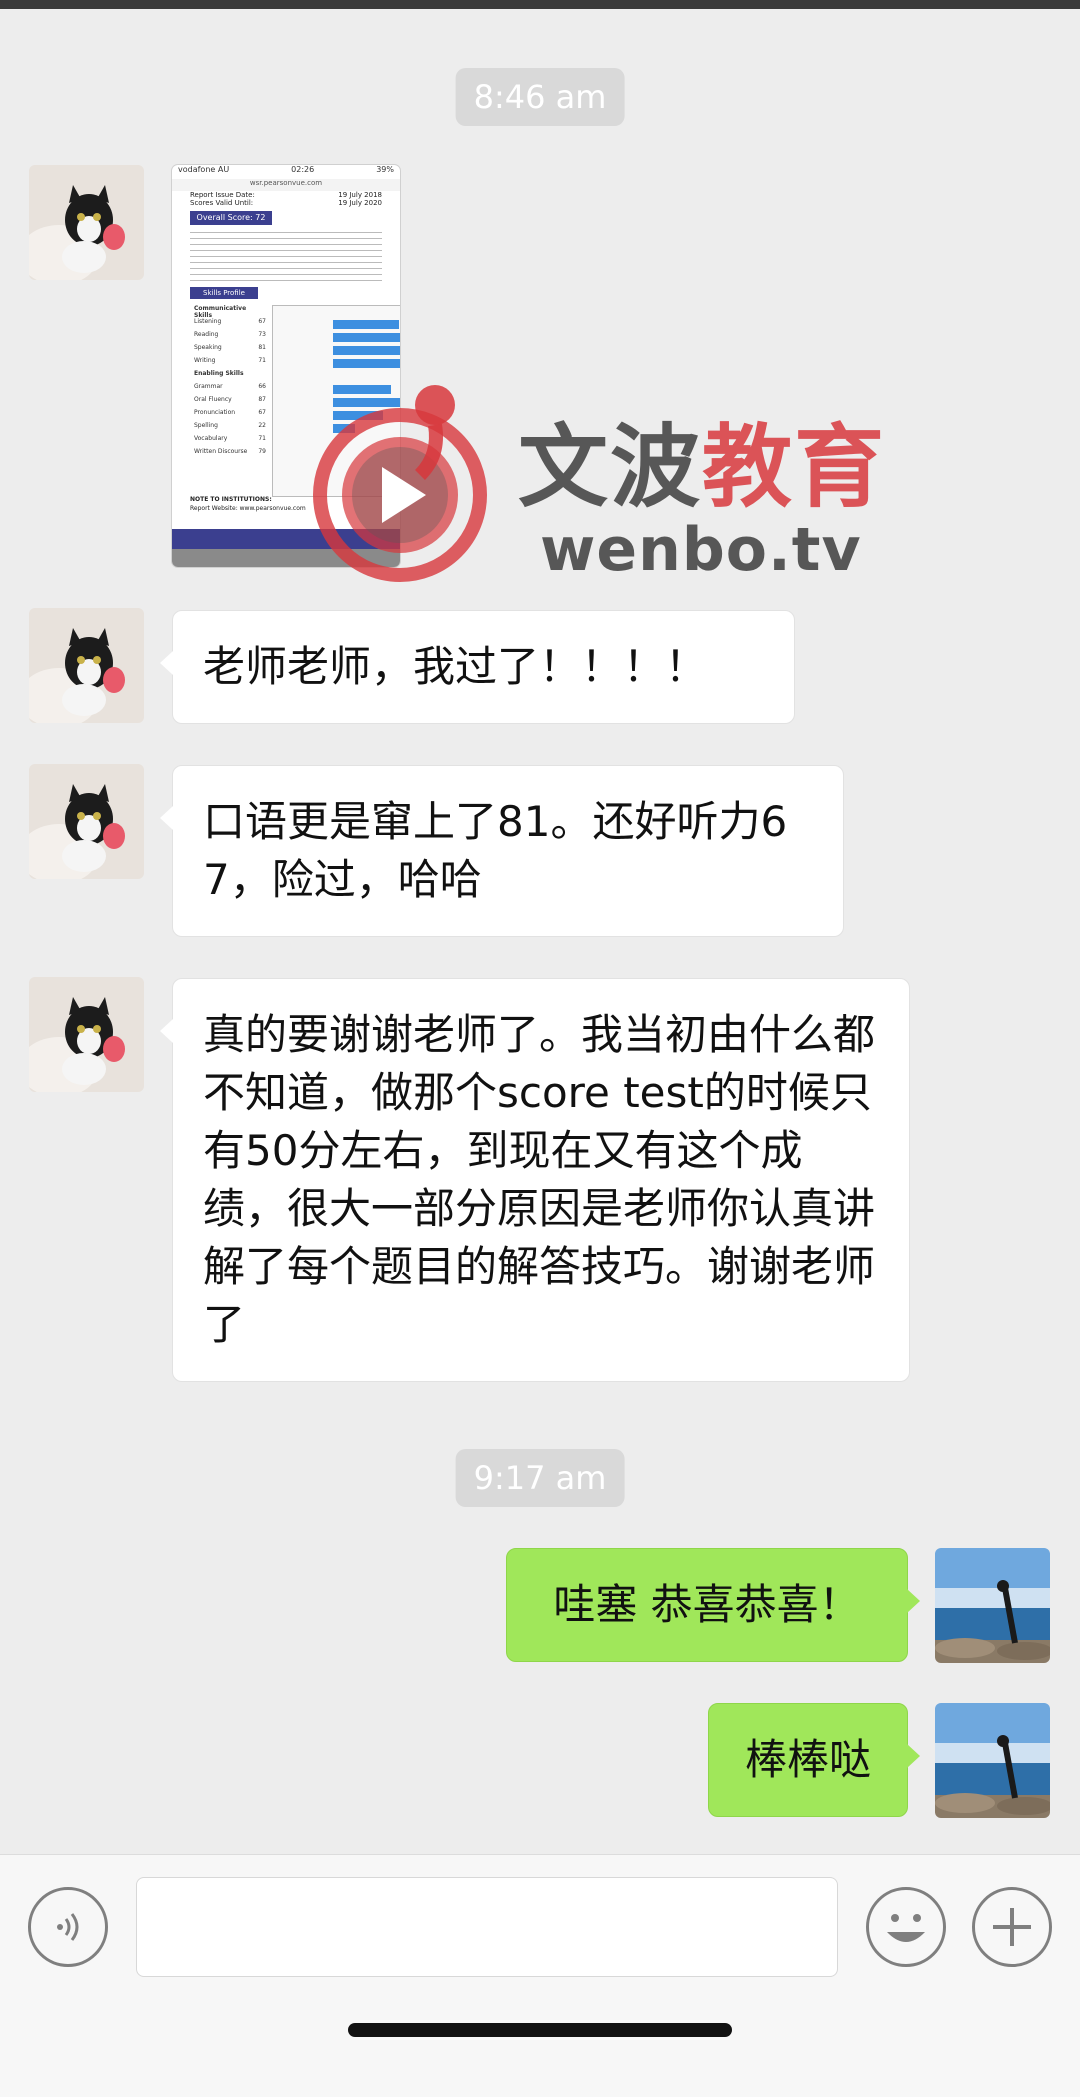 Image resolution: width=1080 pixels, height=2097 pixels. Describe the element at coordinates (205, 360) in the screenshot. I see `skill-label: Writing` at that location.